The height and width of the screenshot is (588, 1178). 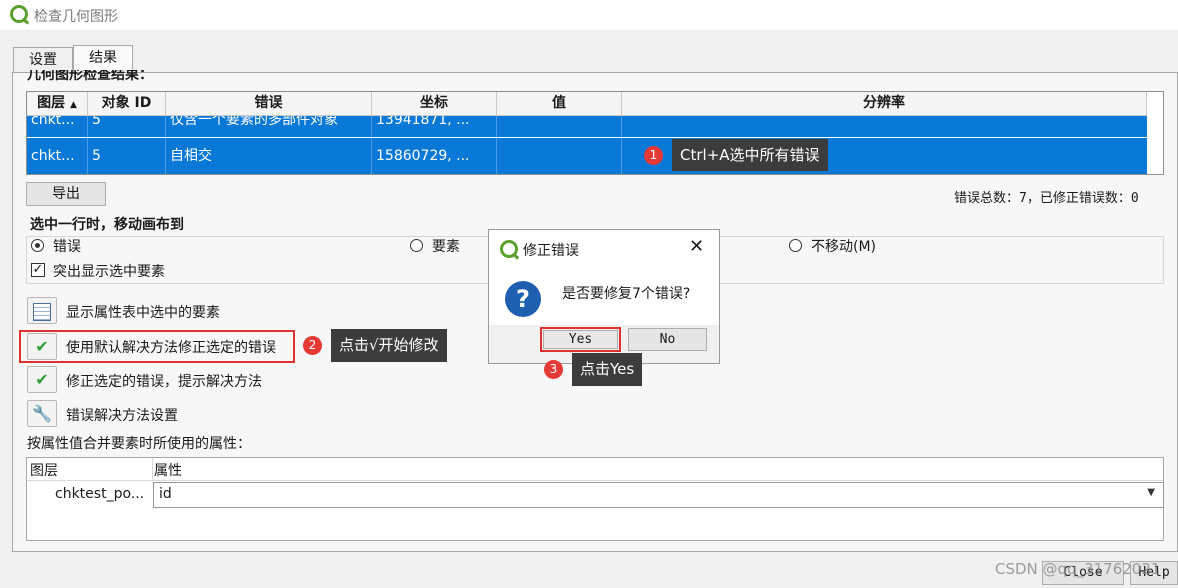 What do you see at coordinates (607, 369) in the screenshot?
I see `annotation-tip-3: 点击Yes` at bounding box center [607, 369].